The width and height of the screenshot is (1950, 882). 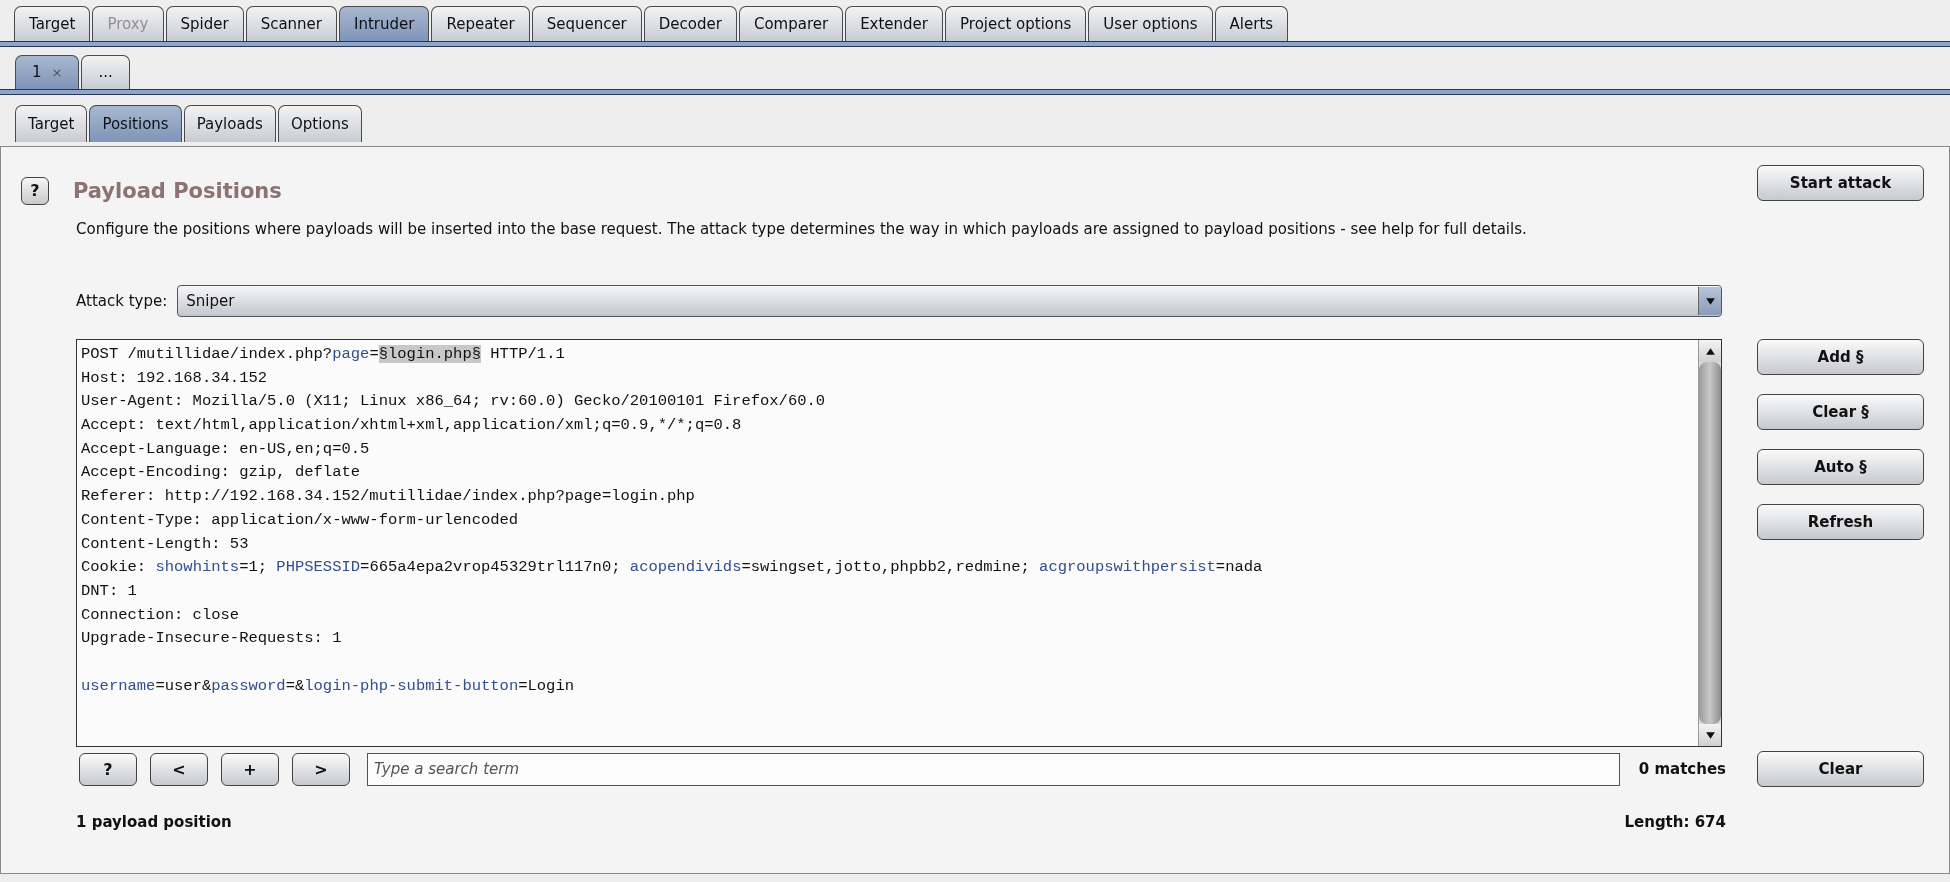 What do you see at coordinates (672, 568) in the screenshot?
I see `request-line: Cookie: showhints=1; PHPSESSID=665a4epa2vrop45329trl117n0; acopendivids=swingset,jotto,phpbb2,redmine; acgroupswithpersist=nada` at bounding box center [672, 568].